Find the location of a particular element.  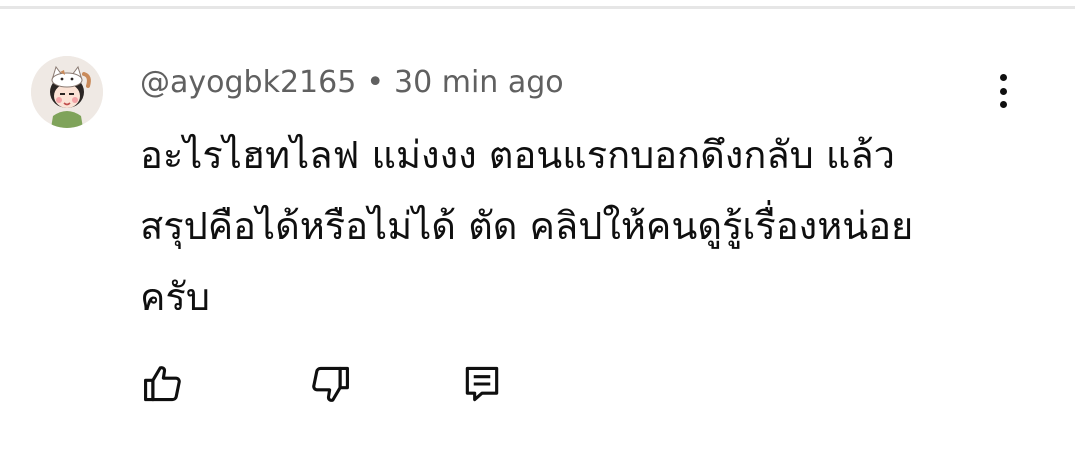

comment-meta: @ayogbk2165 • 30 min ago is located at coordinates (352, 82).